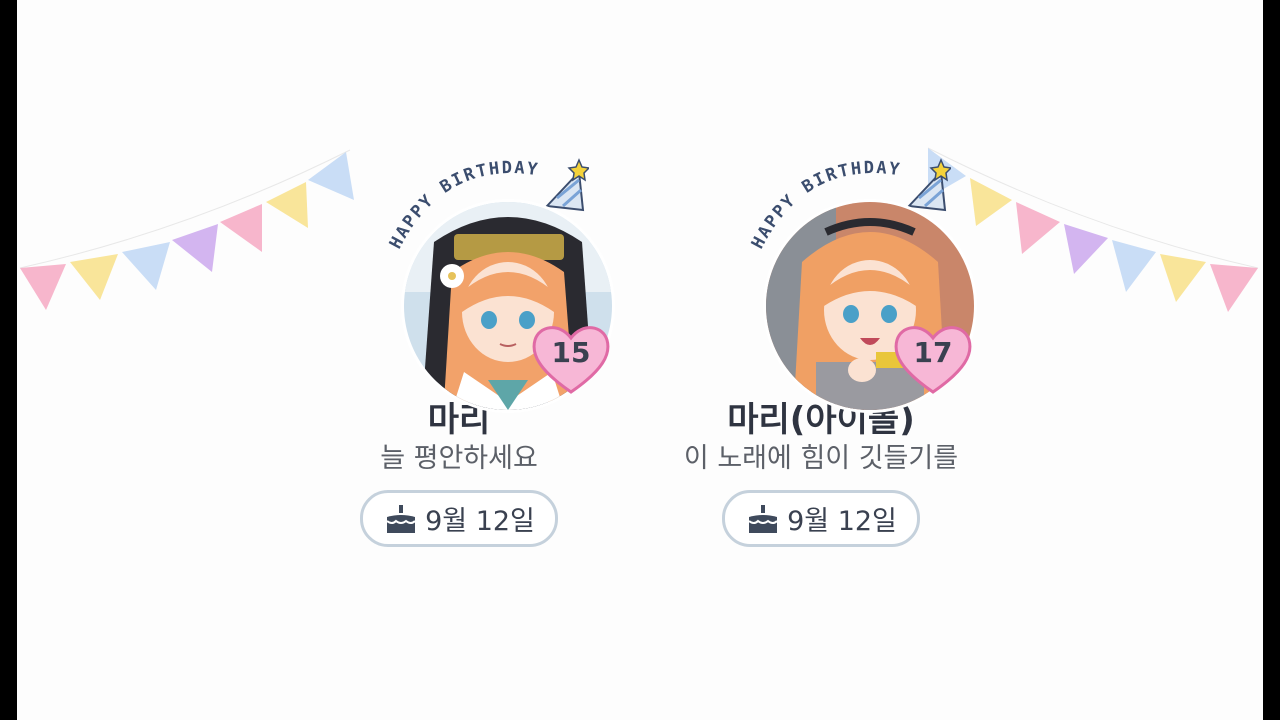 This screenshot has width=1280, height=720. What do you see at coordinates (933, 352) in the screenshot?
I see `level-number: 17` at bounding box center [933, 352].